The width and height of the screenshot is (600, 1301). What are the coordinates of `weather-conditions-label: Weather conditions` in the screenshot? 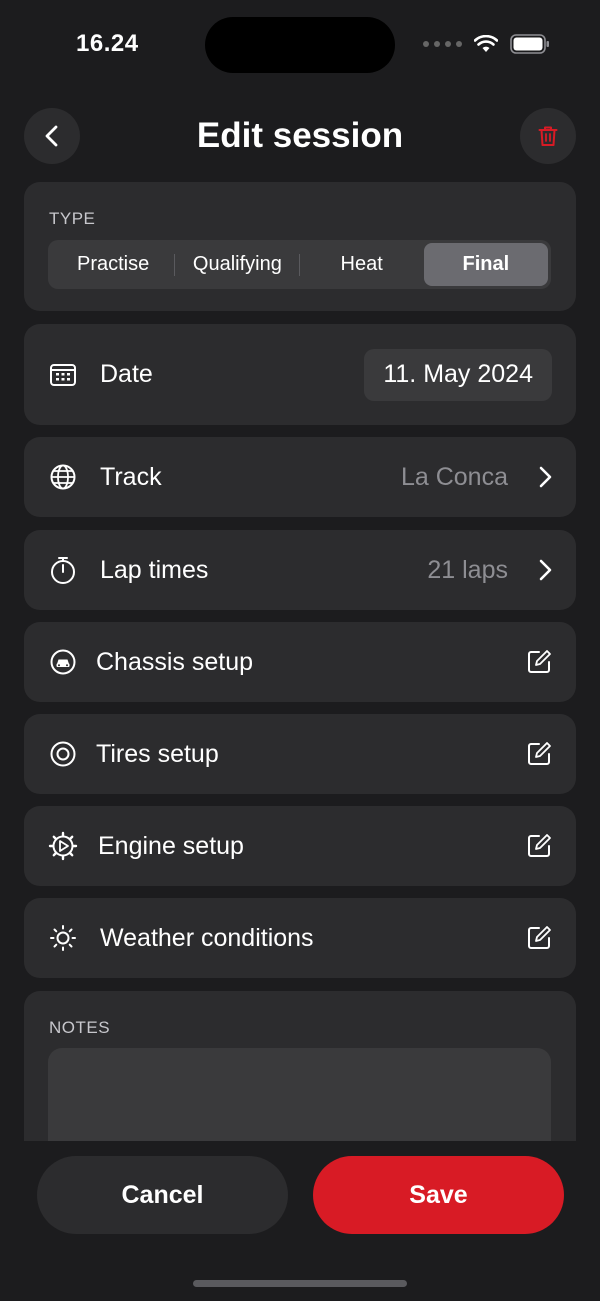 It's located at (207, 937).